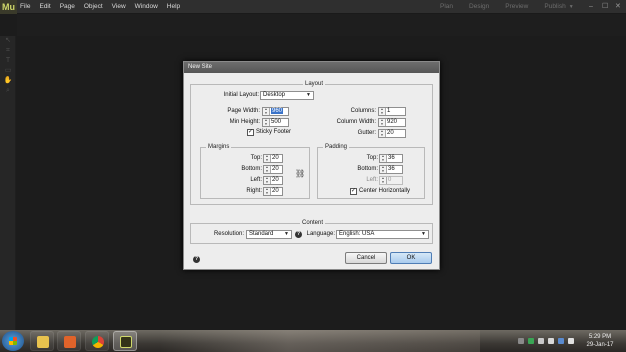 This screenshot has width=626, height=352. Describe the element at coordinates (336, 147) in the screenshot. I see `padding-group-title: Padding` at that location.